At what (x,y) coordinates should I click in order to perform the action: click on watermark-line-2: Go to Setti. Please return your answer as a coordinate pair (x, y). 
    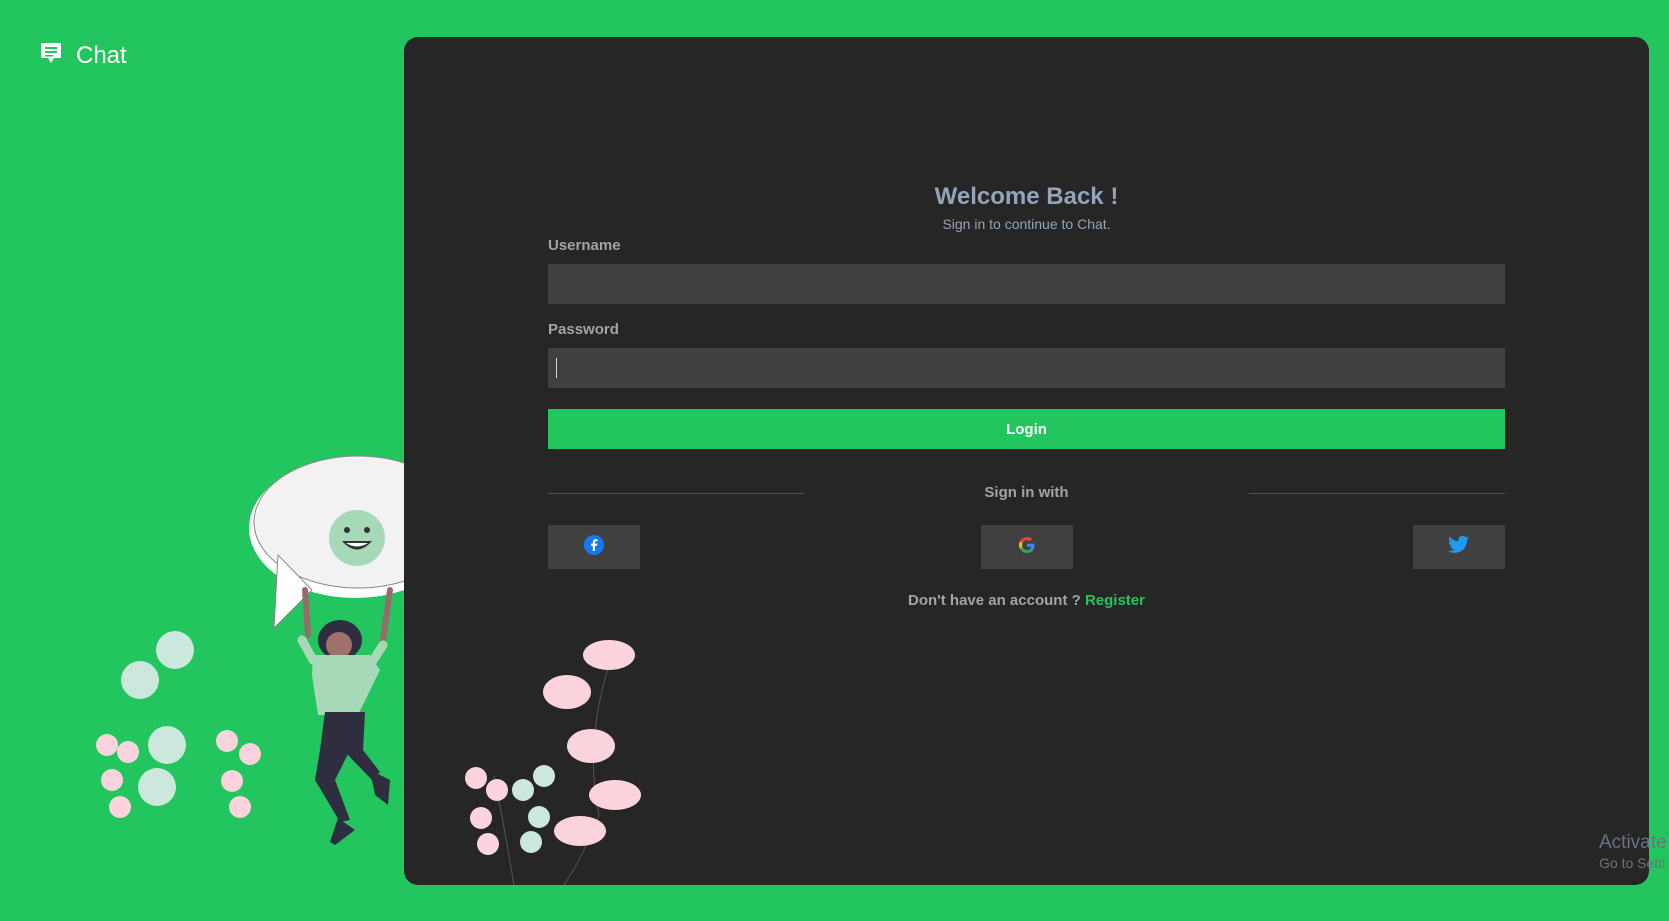
    Looking at the image, I should click on (1632, 862).